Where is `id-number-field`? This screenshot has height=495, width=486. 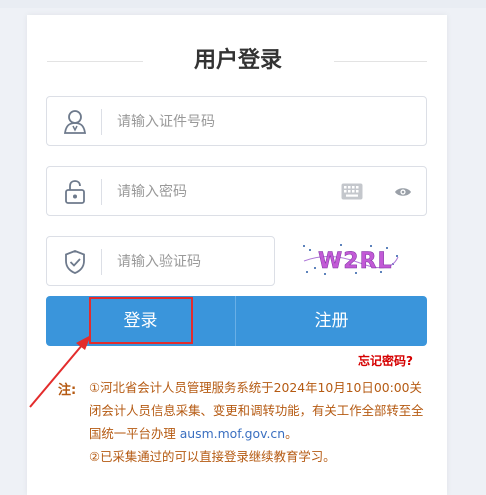
id-number-field is located at coordinates (236, 121).